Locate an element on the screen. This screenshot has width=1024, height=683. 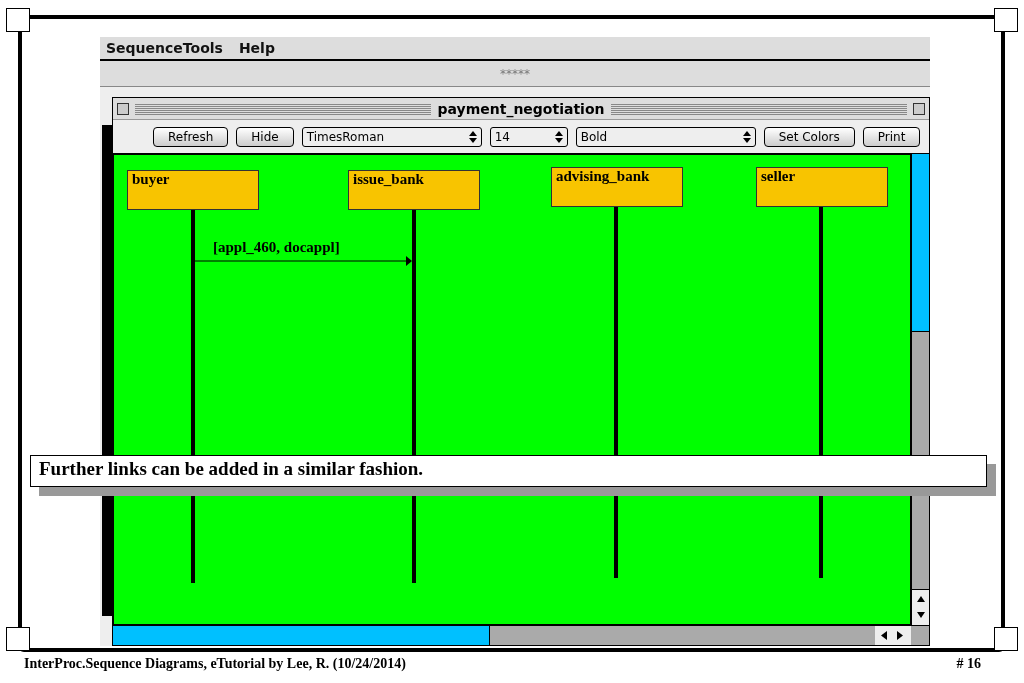
toolbar-button: Refresh is located at coordinates (191, 136).